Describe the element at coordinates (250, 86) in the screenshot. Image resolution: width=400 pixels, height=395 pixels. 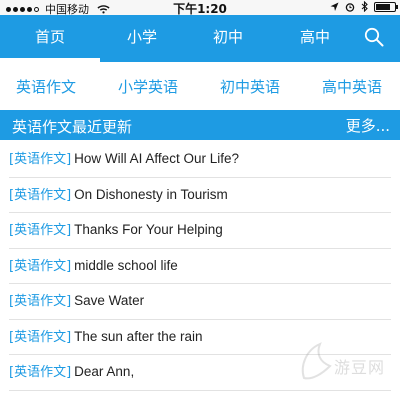
I see `category-junior-english: 初中英语` at that location.